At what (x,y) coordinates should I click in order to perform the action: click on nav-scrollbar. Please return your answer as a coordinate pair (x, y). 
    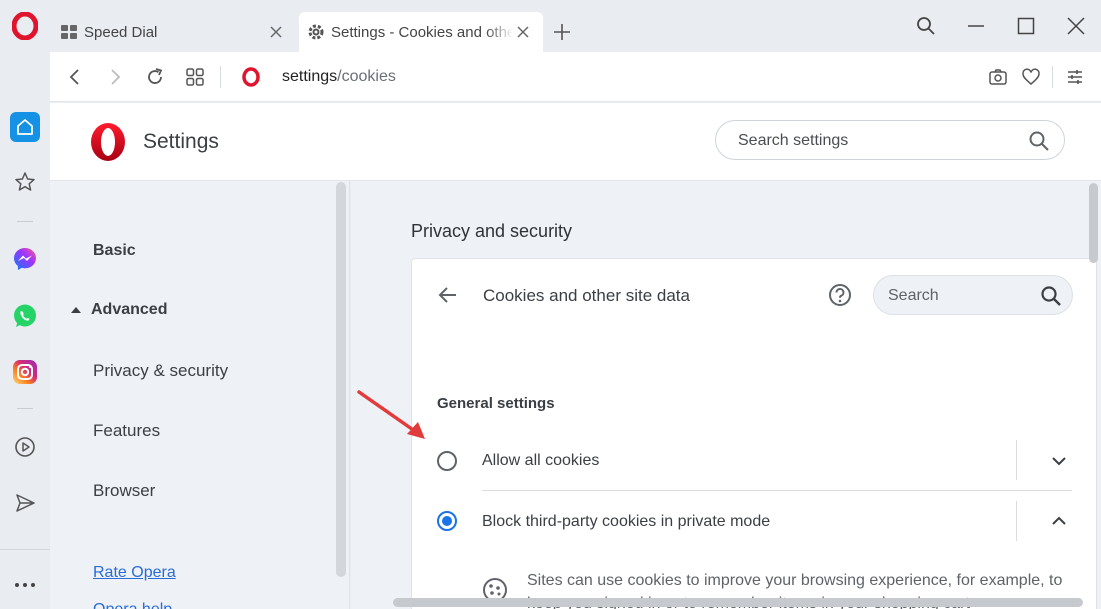
    Looking at the image, I should click on (341, 379).